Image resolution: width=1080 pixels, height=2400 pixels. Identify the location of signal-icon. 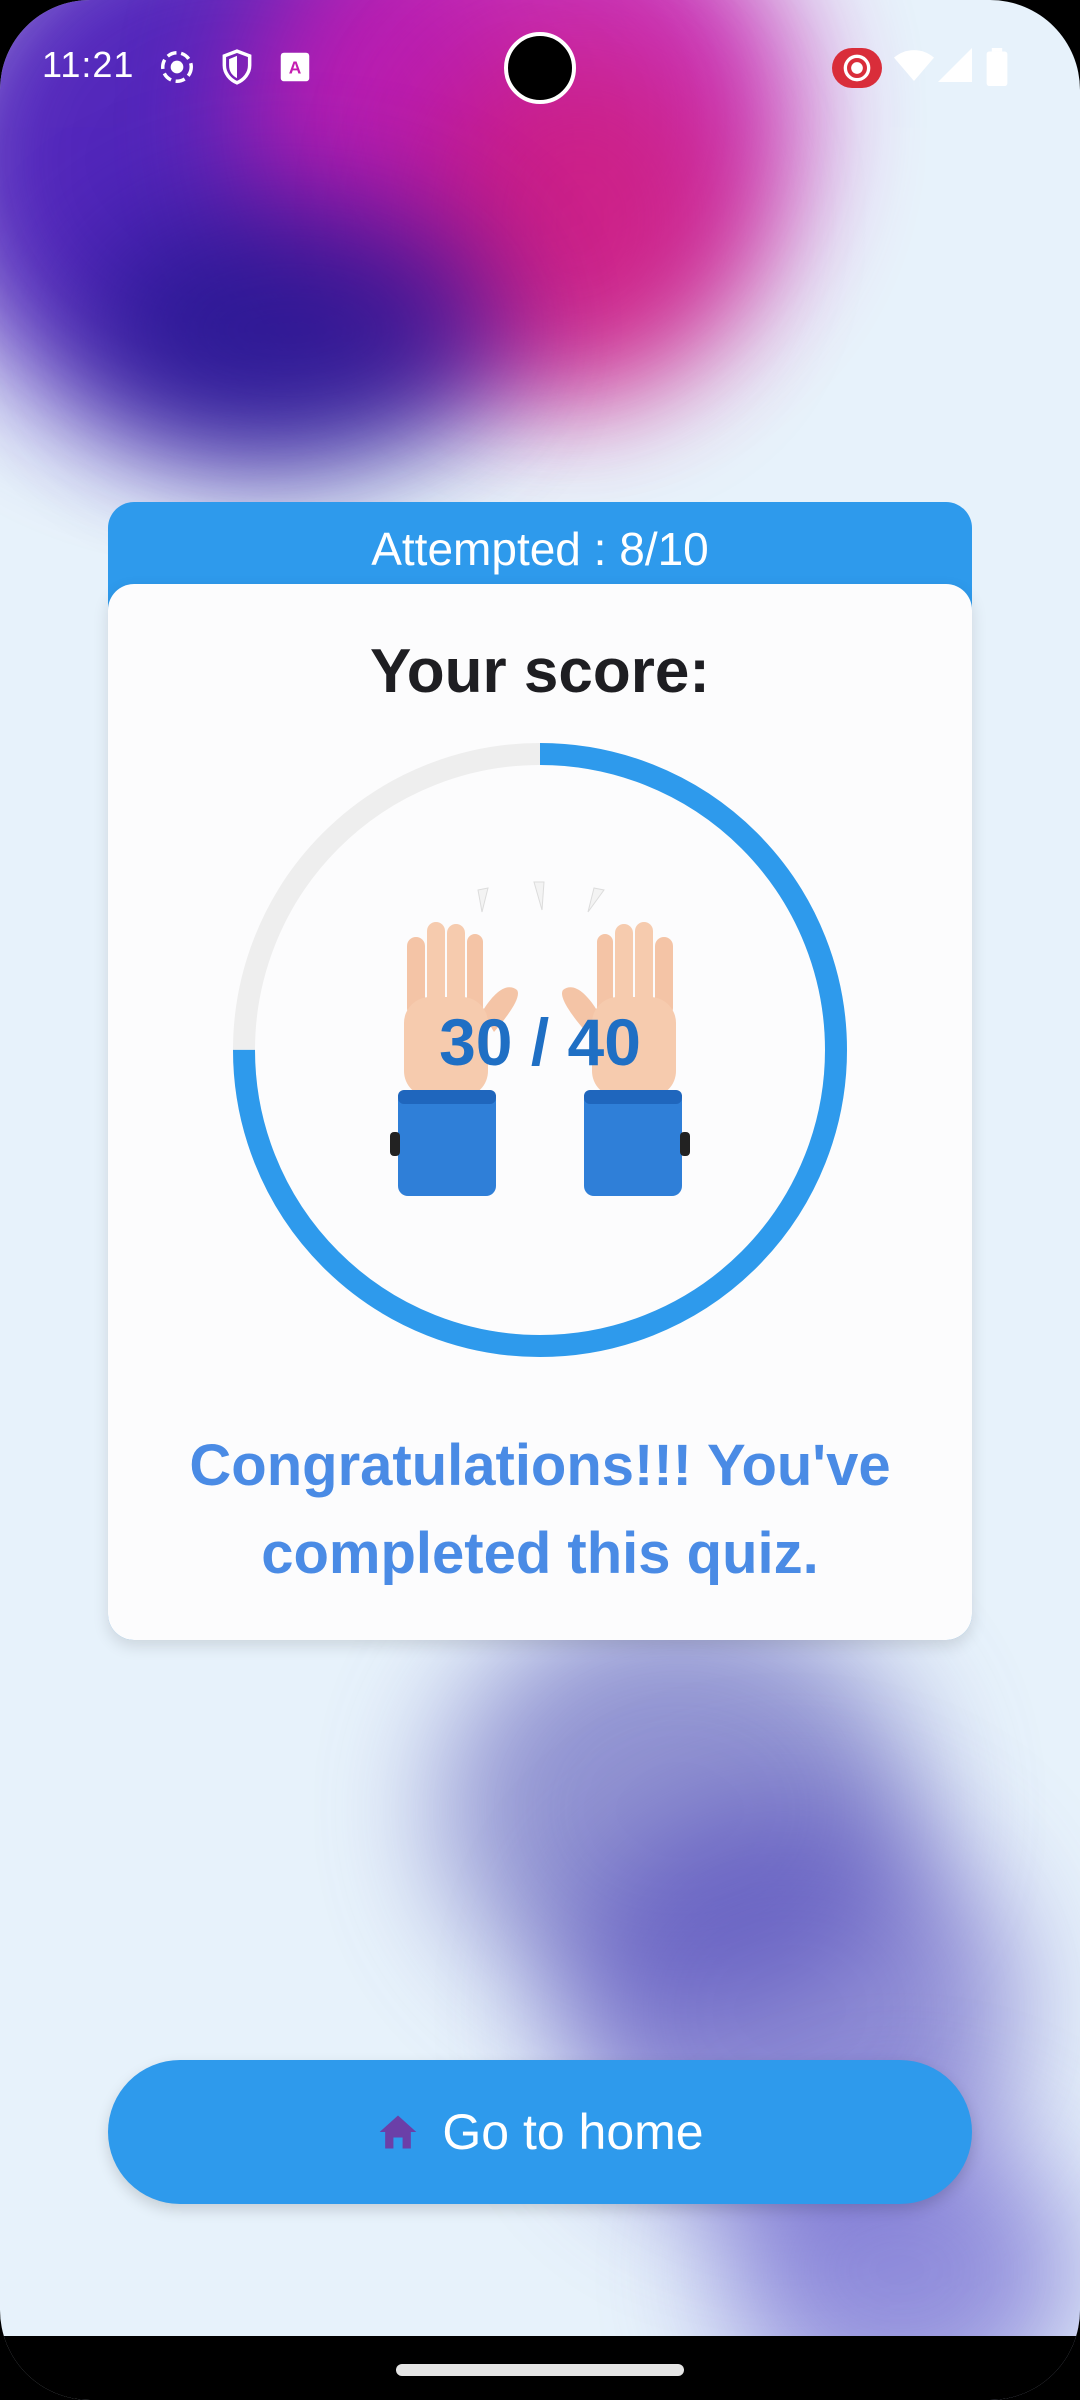
(955, 65).